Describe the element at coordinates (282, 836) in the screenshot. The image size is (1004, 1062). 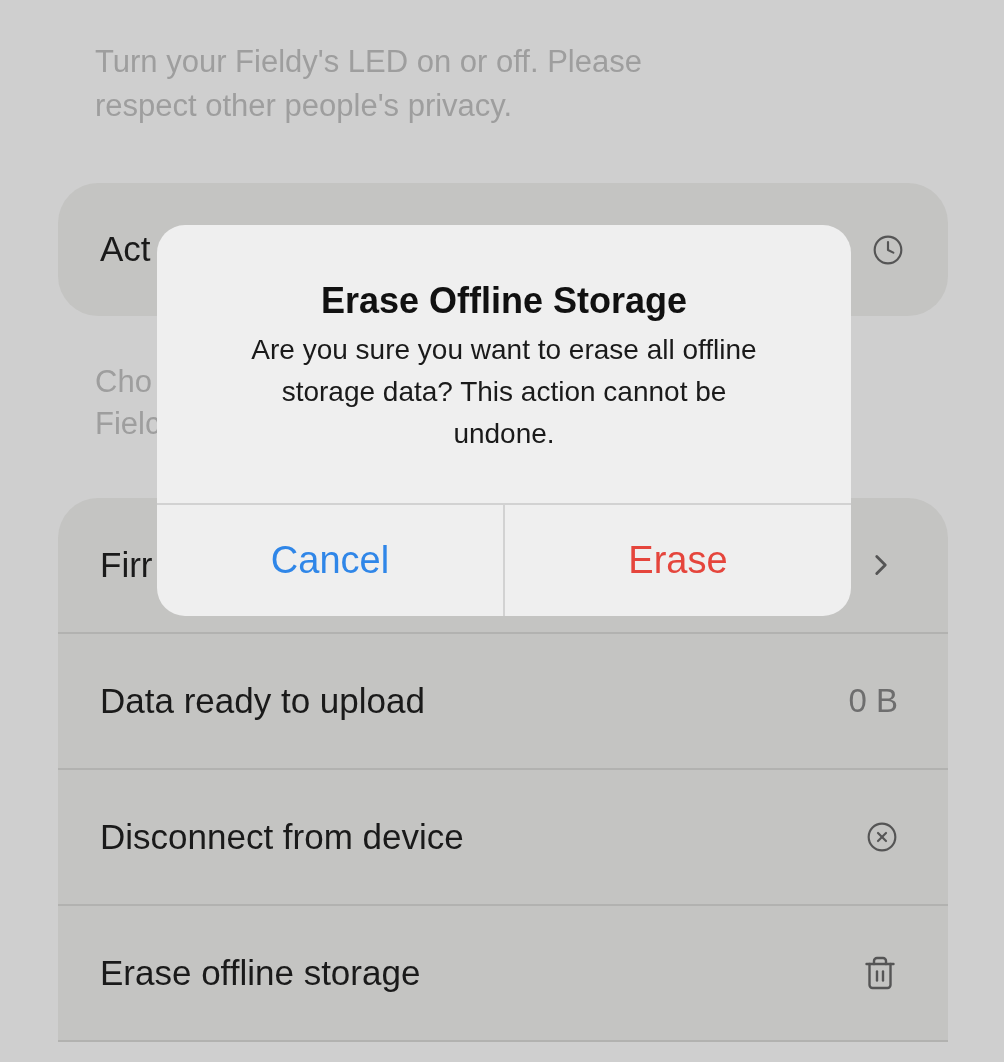
I see `row-label: Disconnect from device` at that location.